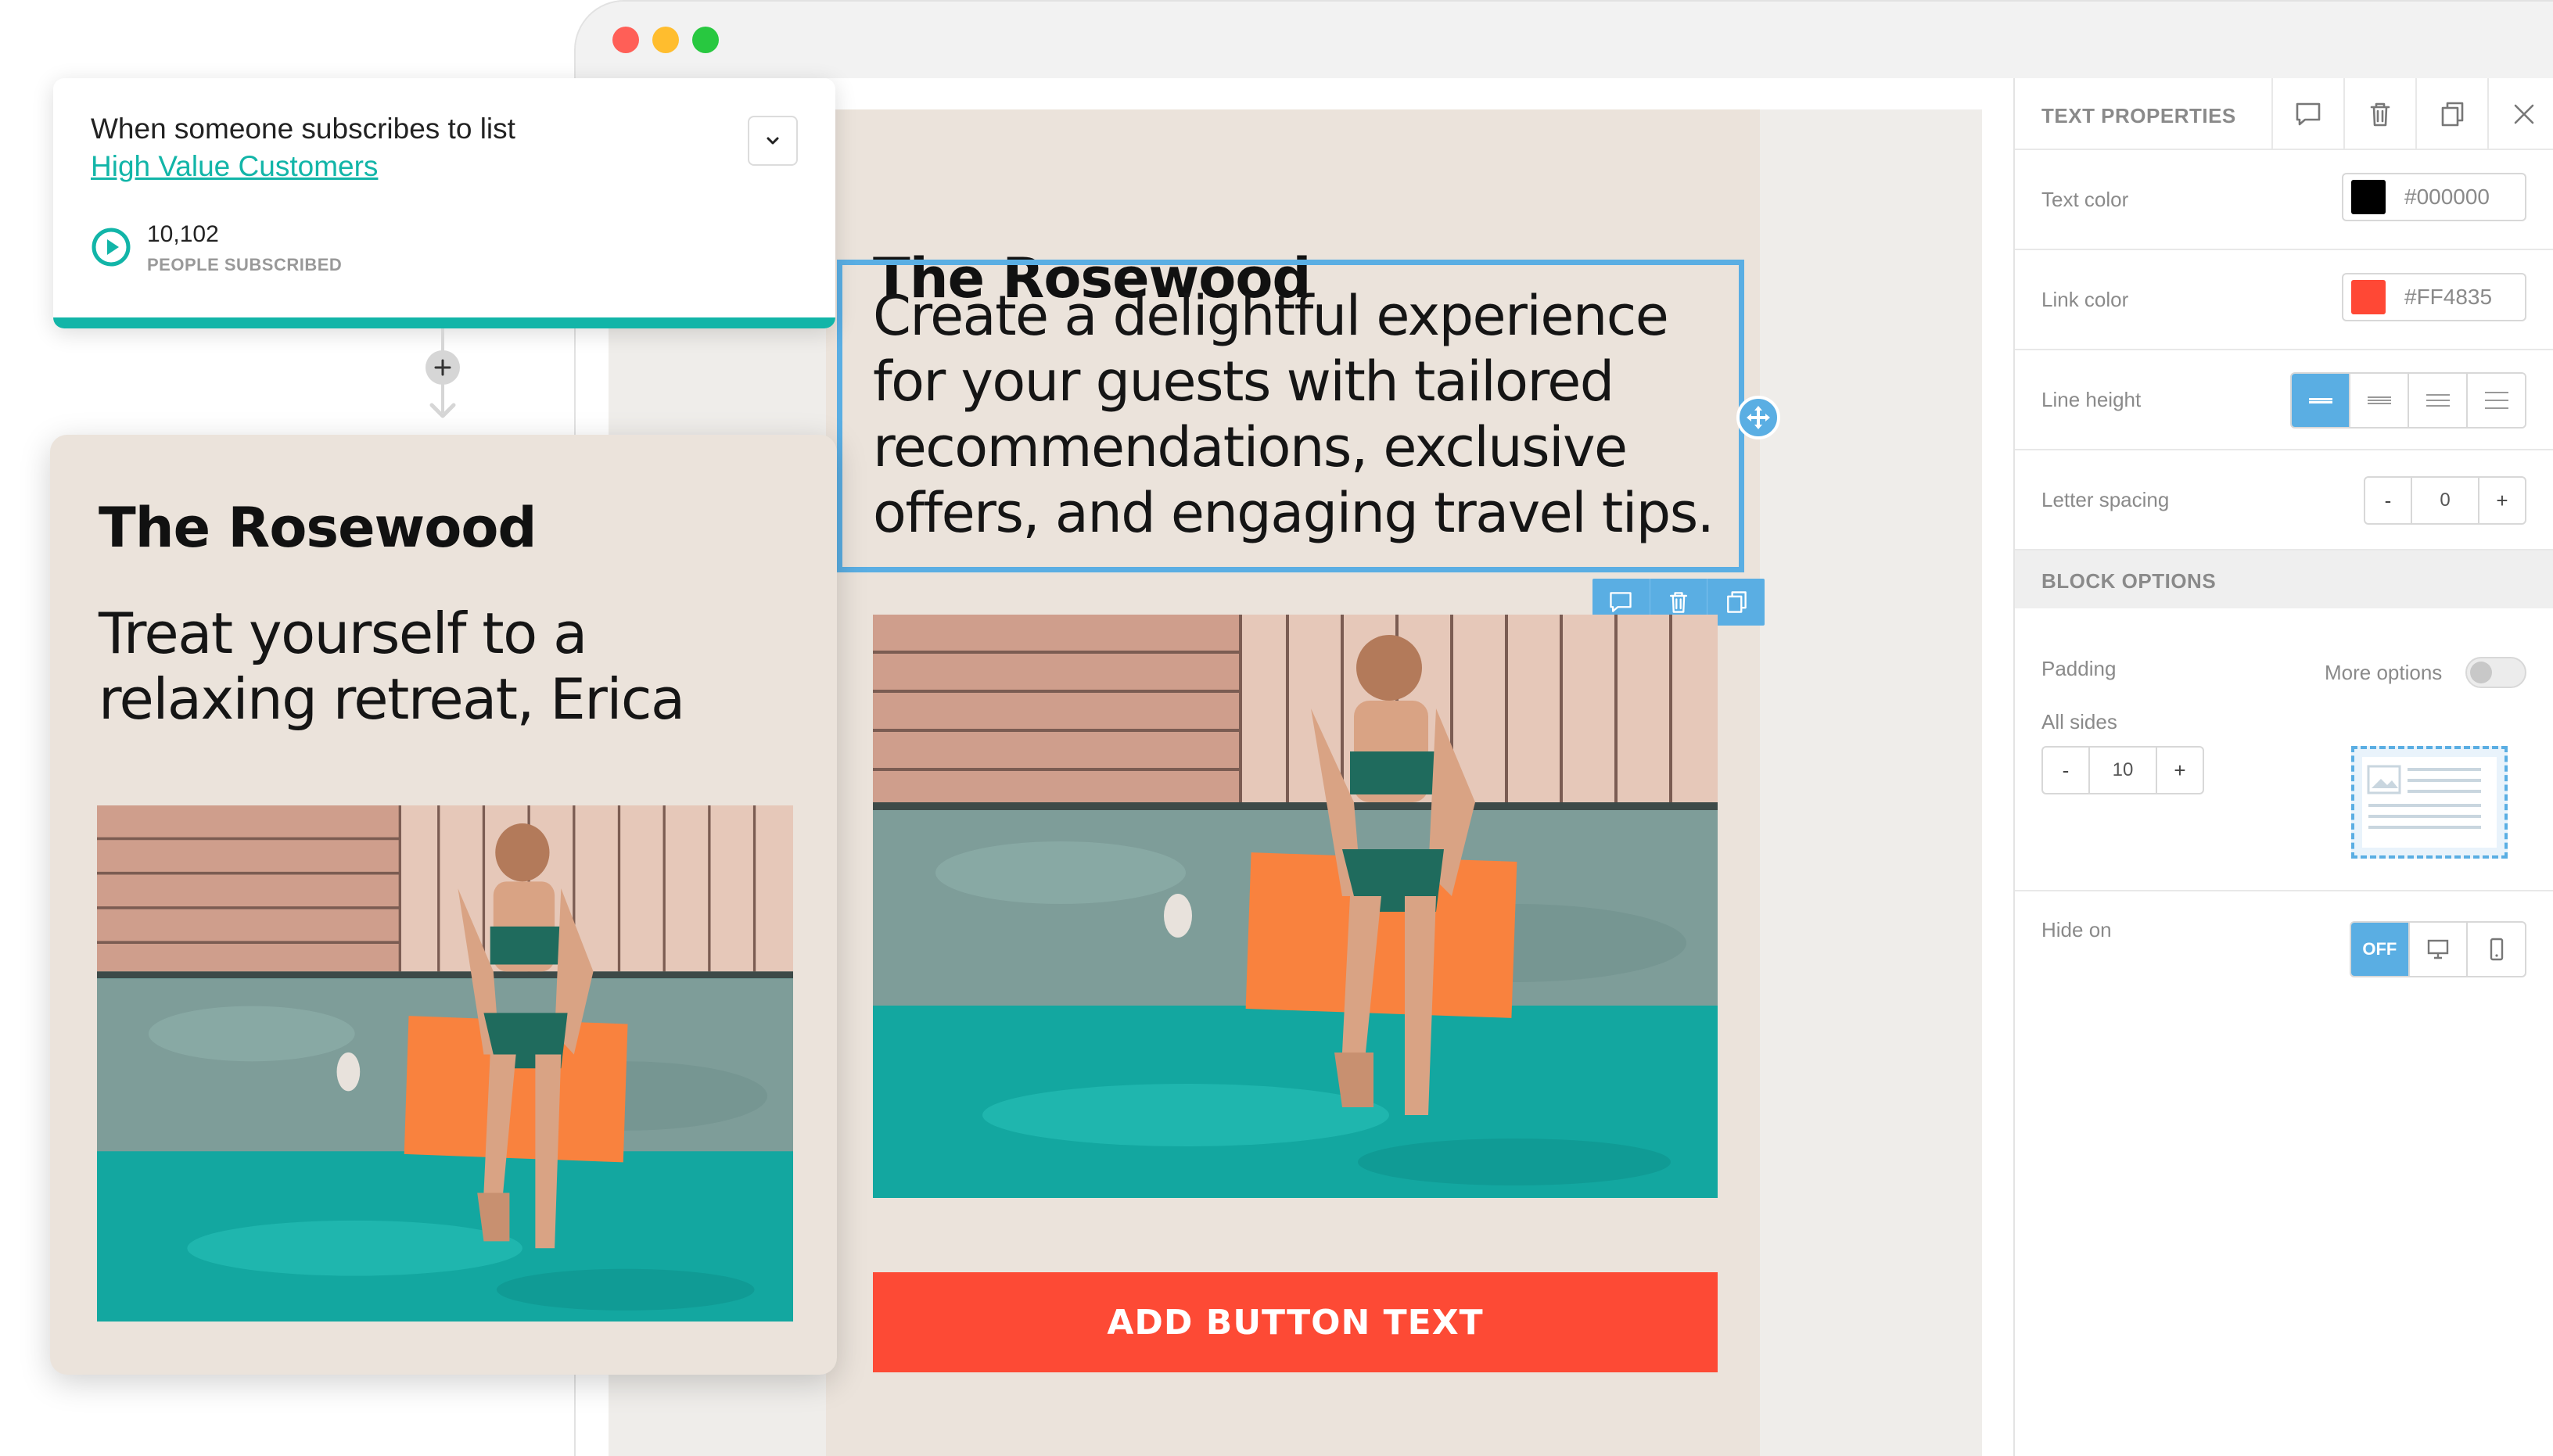  What do you see at coordinates (303, 129) in the screenshot?
I see `trigger-description: When someone subscribes to list` at bounding box center [303, 129].